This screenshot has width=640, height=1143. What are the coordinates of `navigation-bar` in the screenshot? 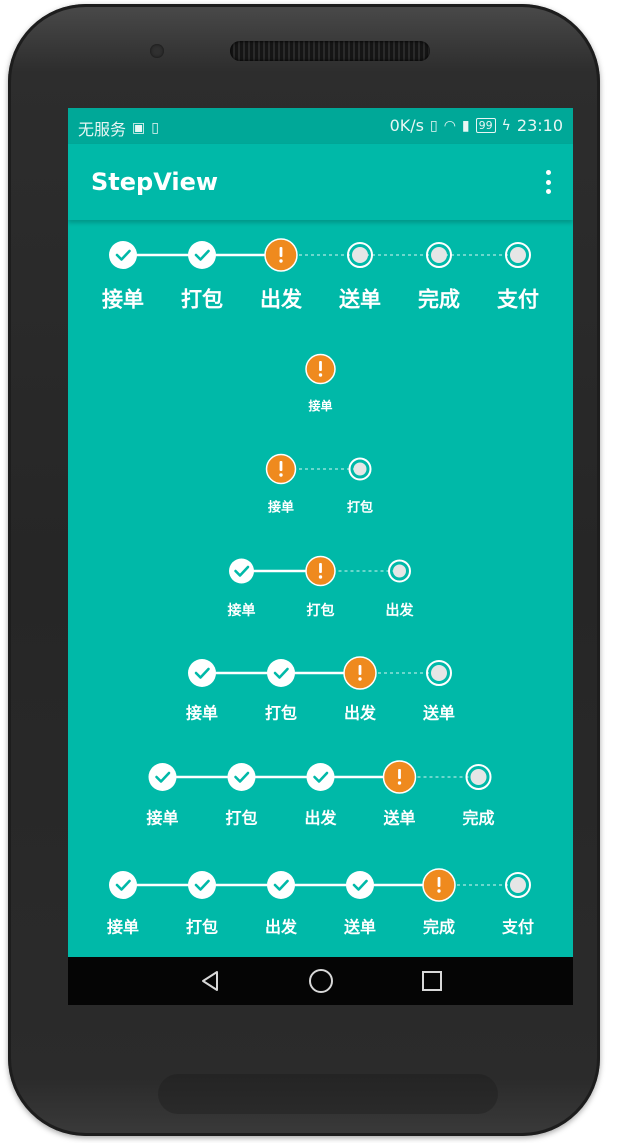 It's located at (320, 981).